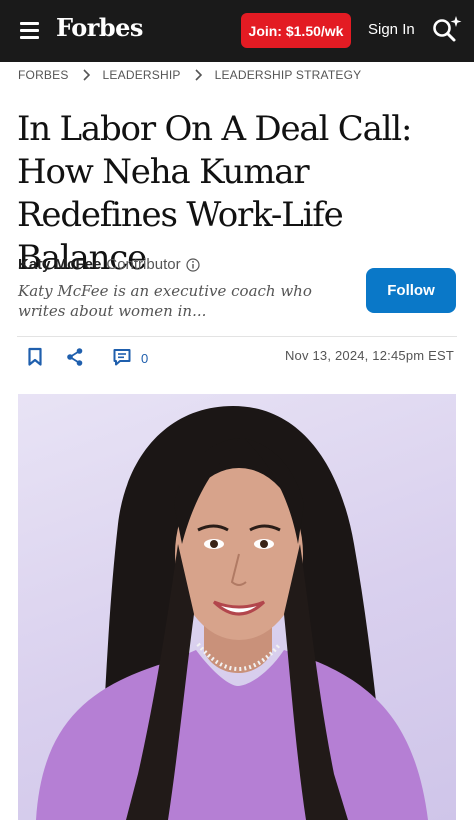 Image resolution: width=474 pixels, height=820 pixels. I want to click on forbes-logo: Forbes, so click(99, 27).